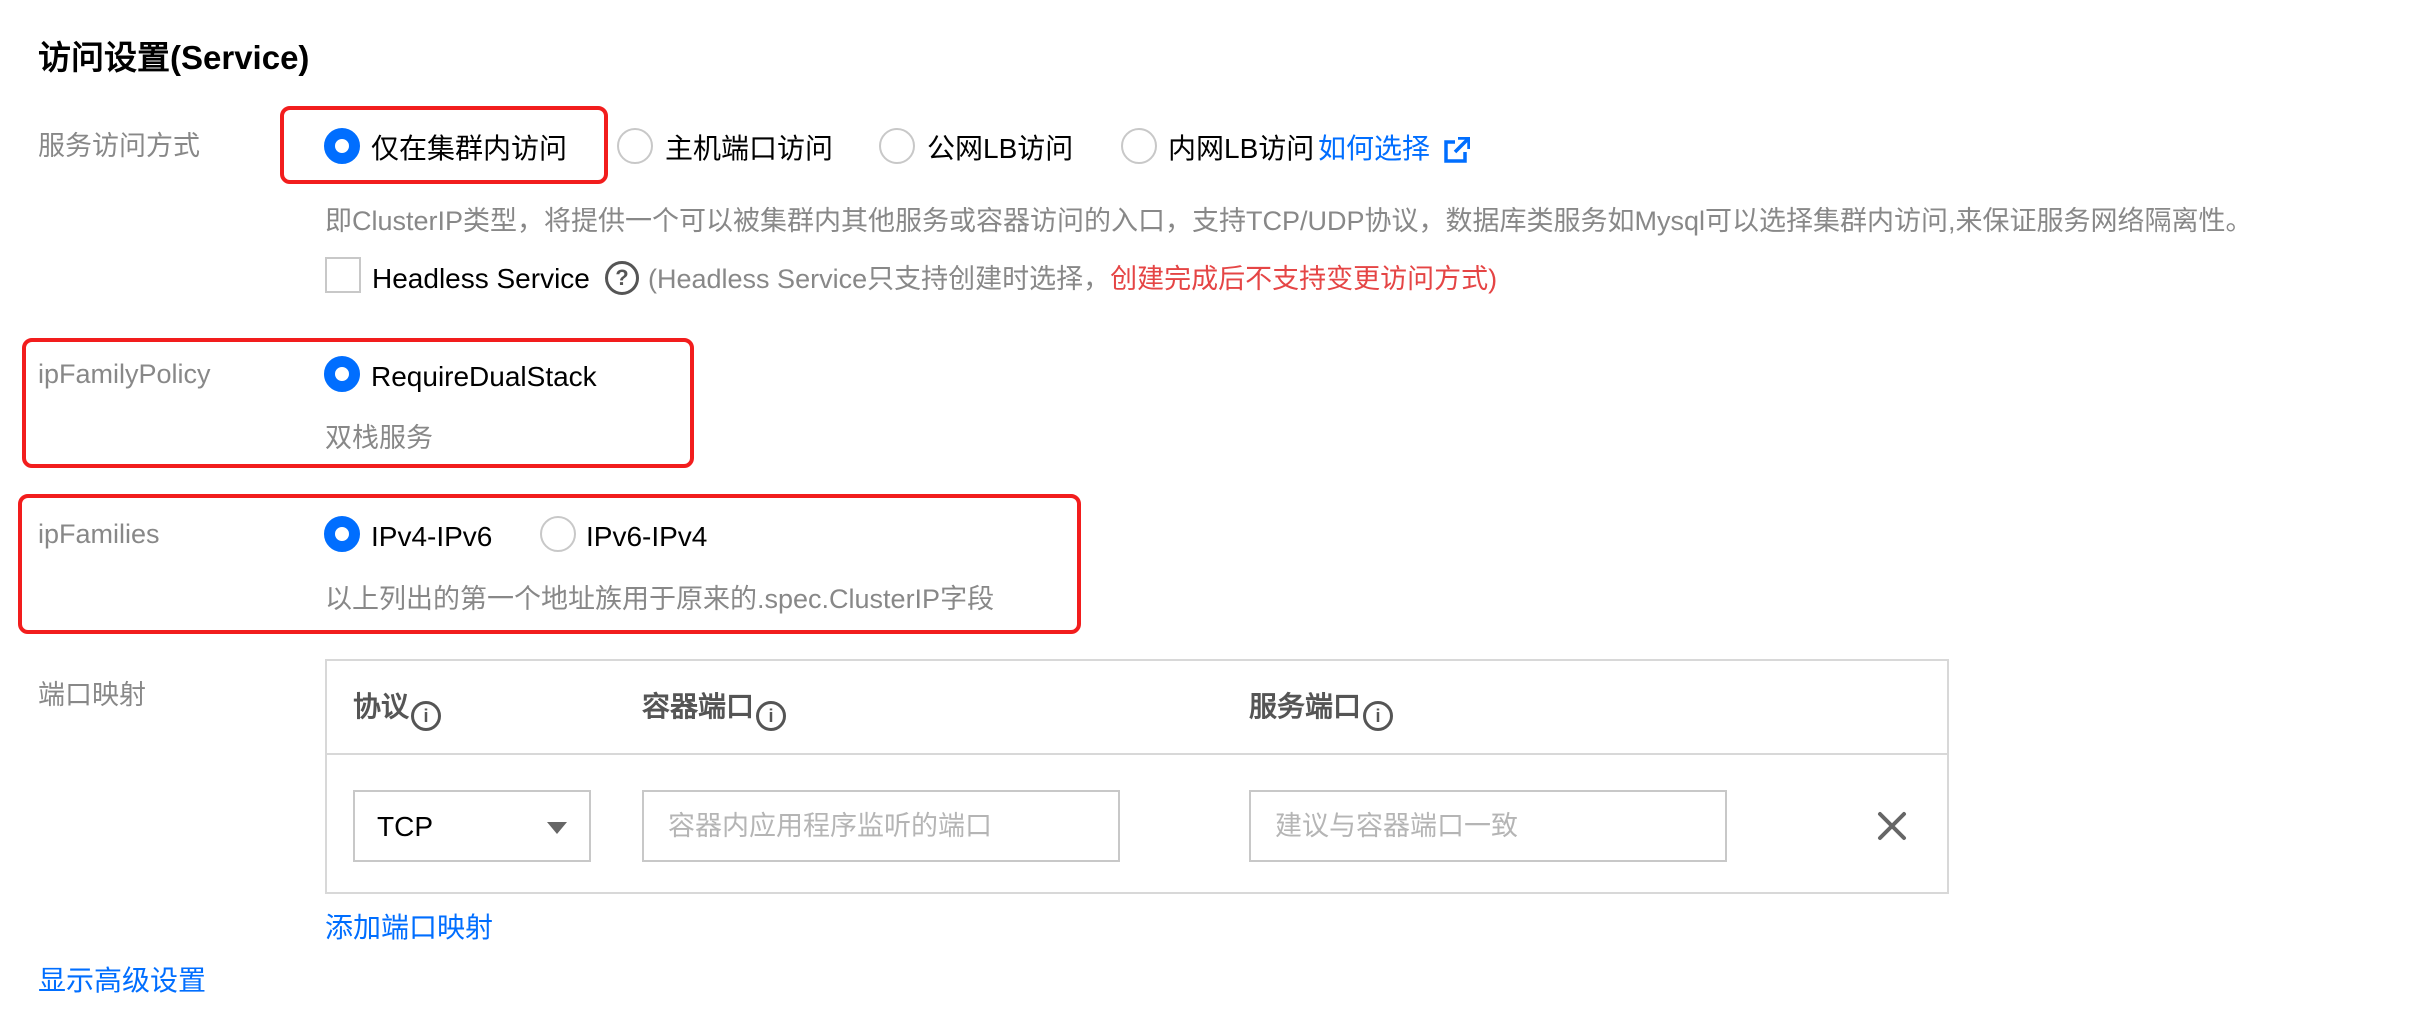 The width and height of the screenshot is (2420, 1010). What do you see at coordinates (660, 599) in the screenshot?
I see `ip-families-description: 以上列出的第一个地址族用于原来的.spec.ClusterIP字段` at bounding box center [660, 599].